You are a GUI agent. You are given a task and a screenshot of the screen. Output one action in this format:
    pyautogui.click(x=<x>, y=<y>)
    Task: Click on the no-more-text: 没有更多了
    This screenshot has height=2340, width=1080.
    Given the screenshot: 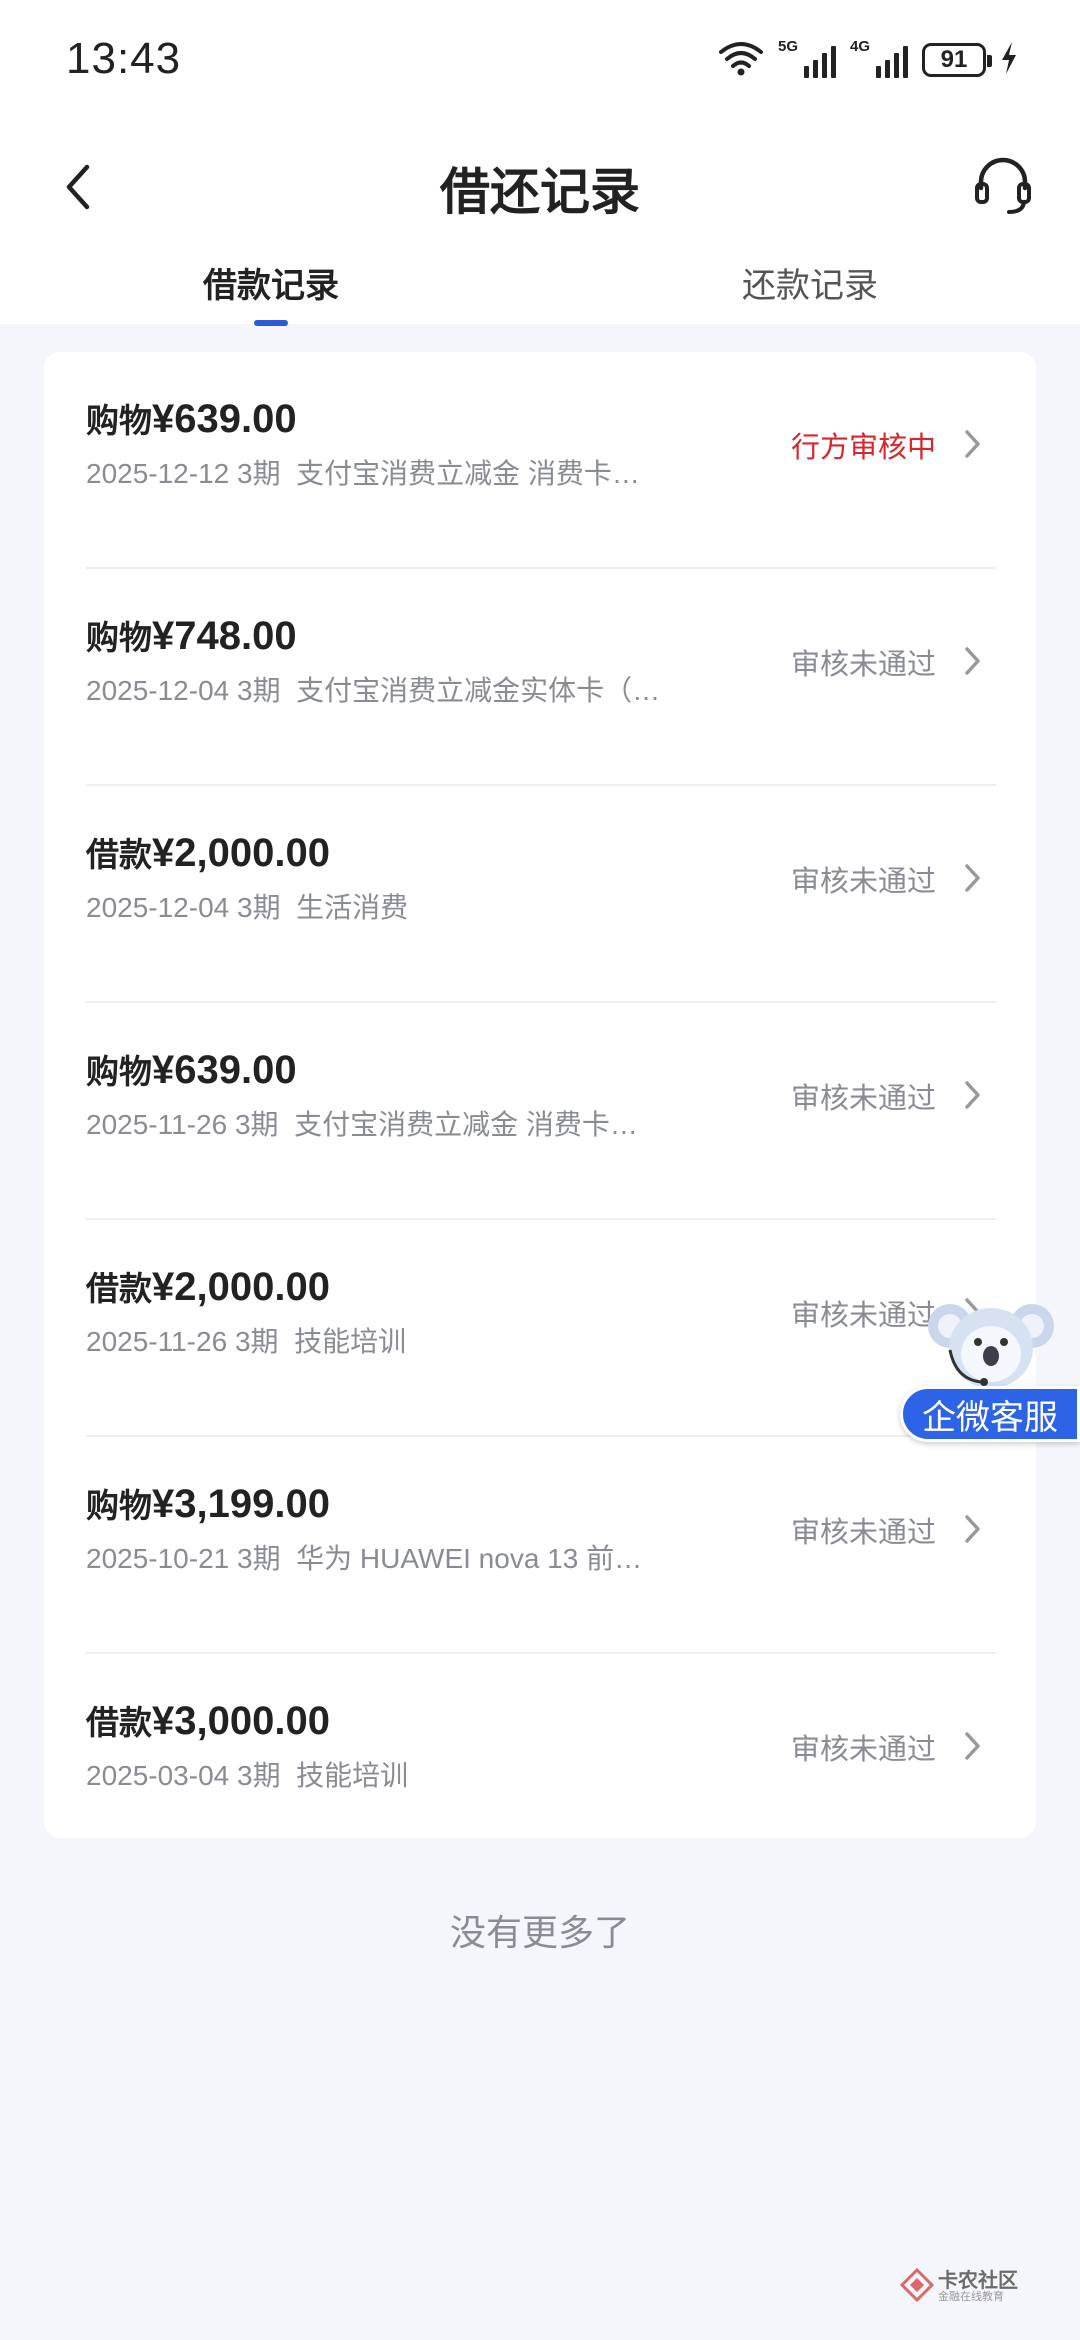 What is the action you would take?
    pyautogui.click(x=539, y=1932)
    